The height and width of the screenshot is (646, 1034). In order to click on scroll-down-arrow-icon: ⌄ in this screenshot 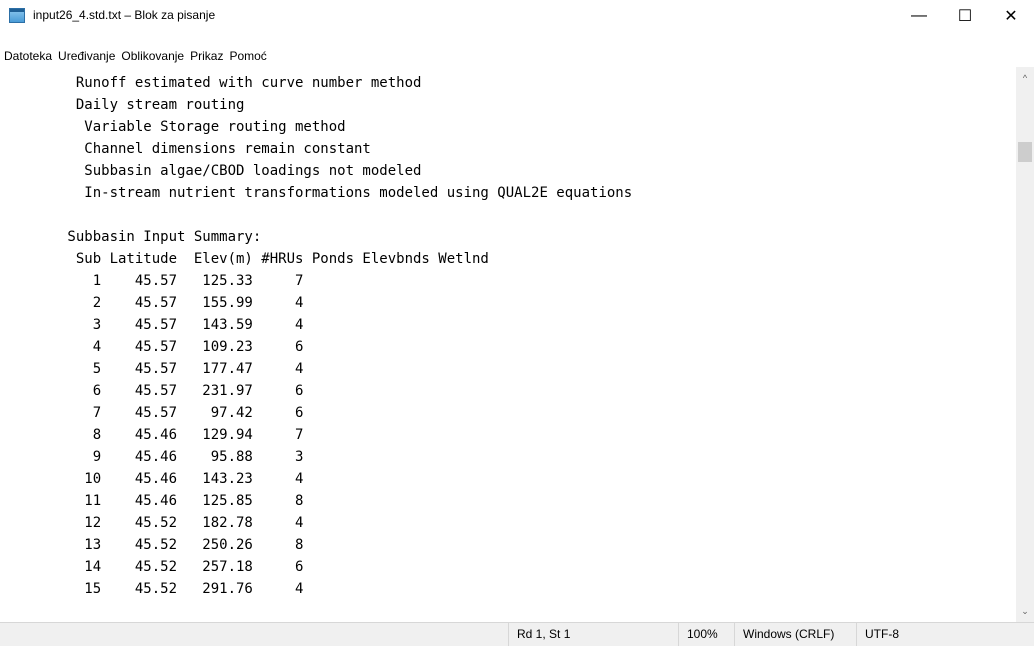, I will do `click(1025, 611)`.